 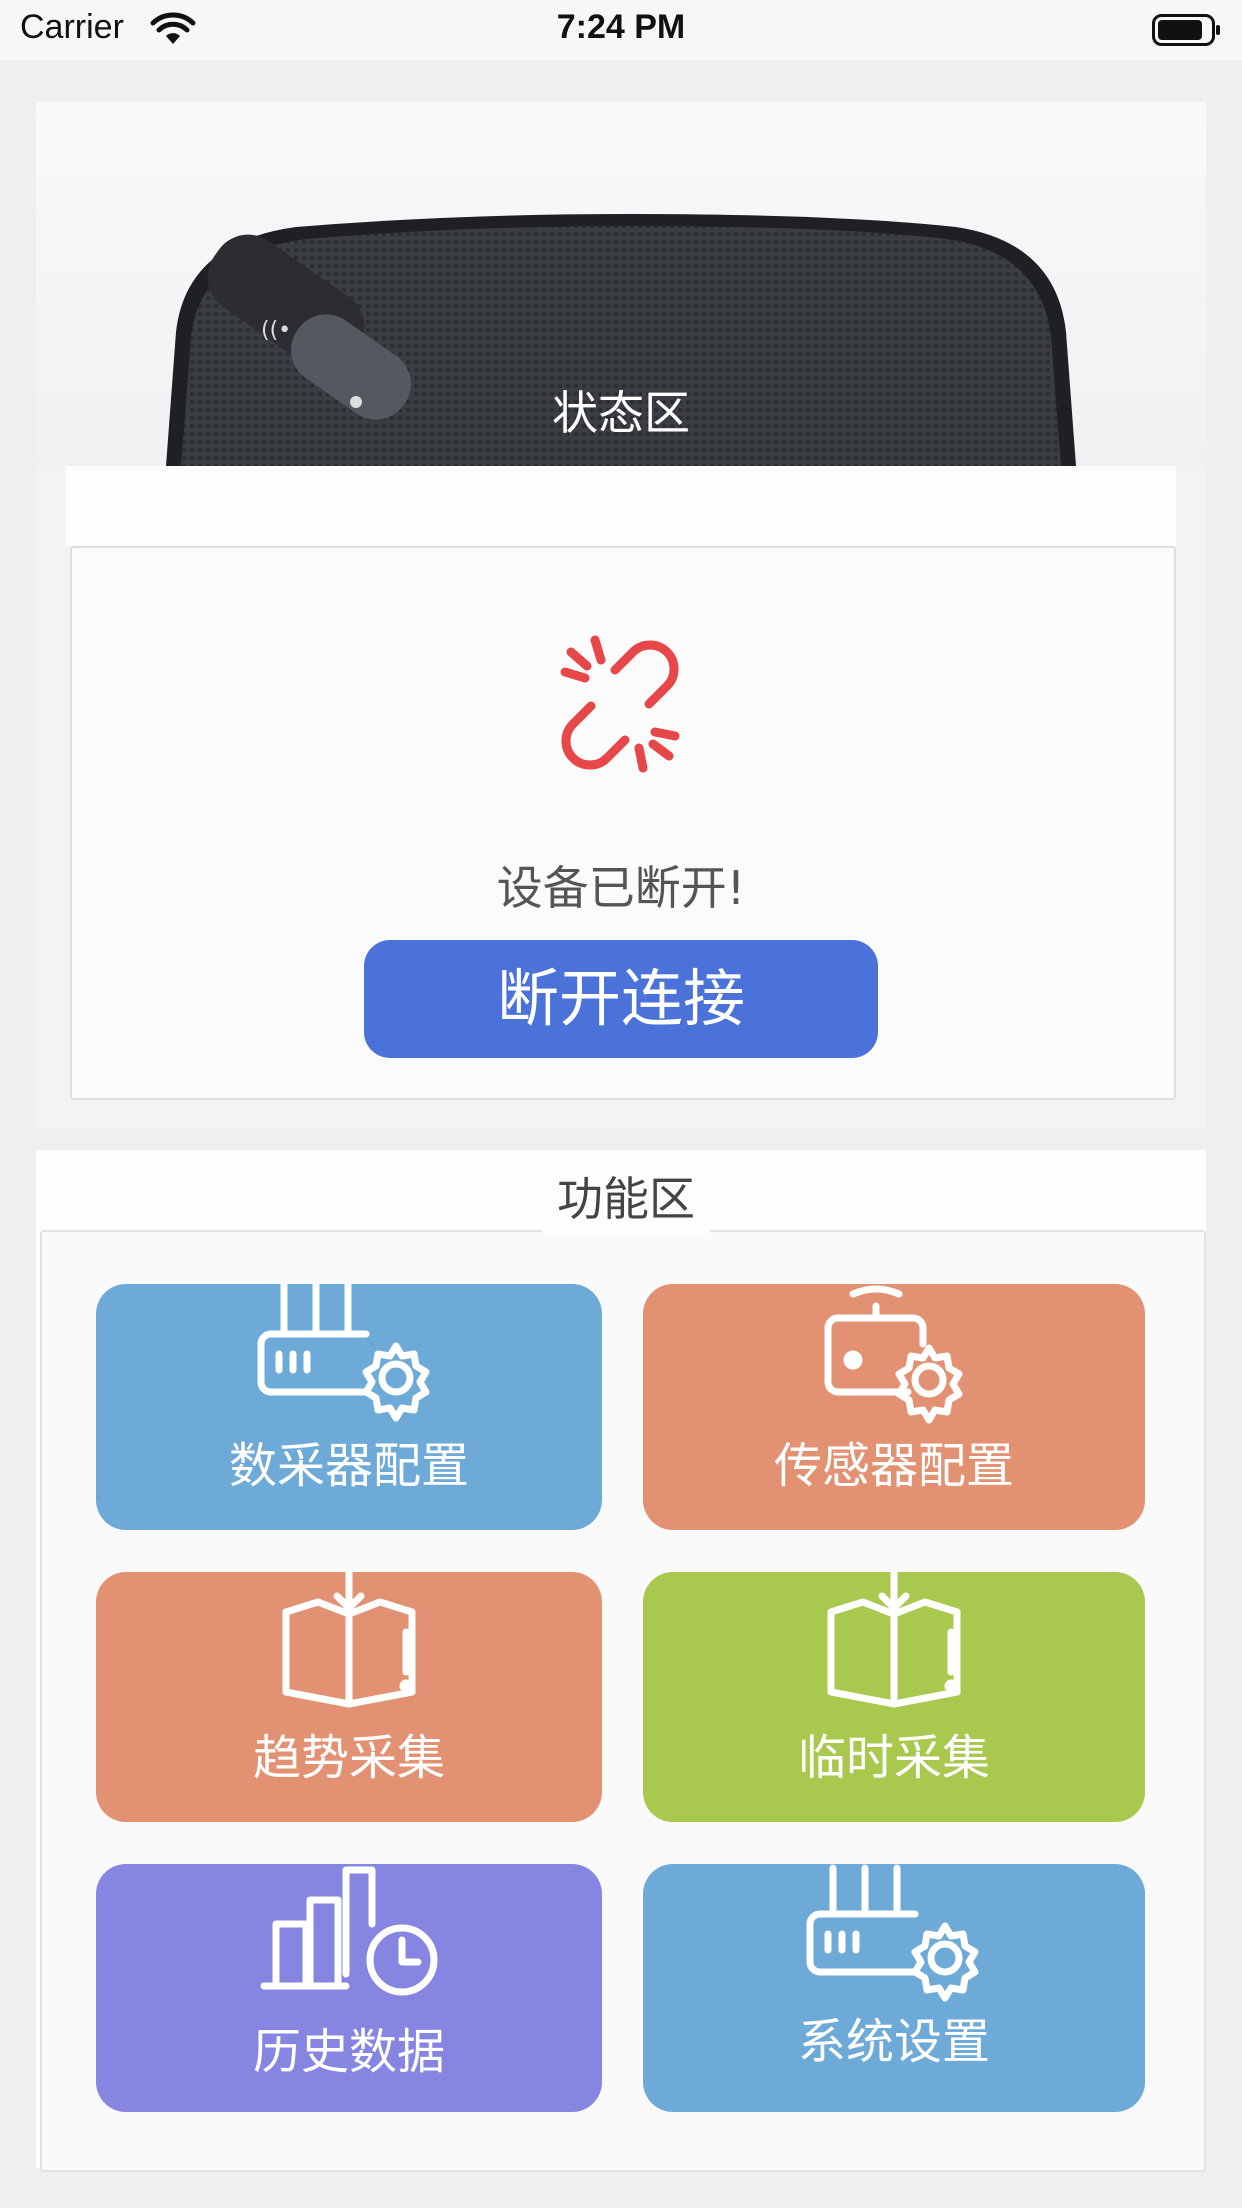 I want to click on tile-label: 临时采集, so click(x=893, y=1758).